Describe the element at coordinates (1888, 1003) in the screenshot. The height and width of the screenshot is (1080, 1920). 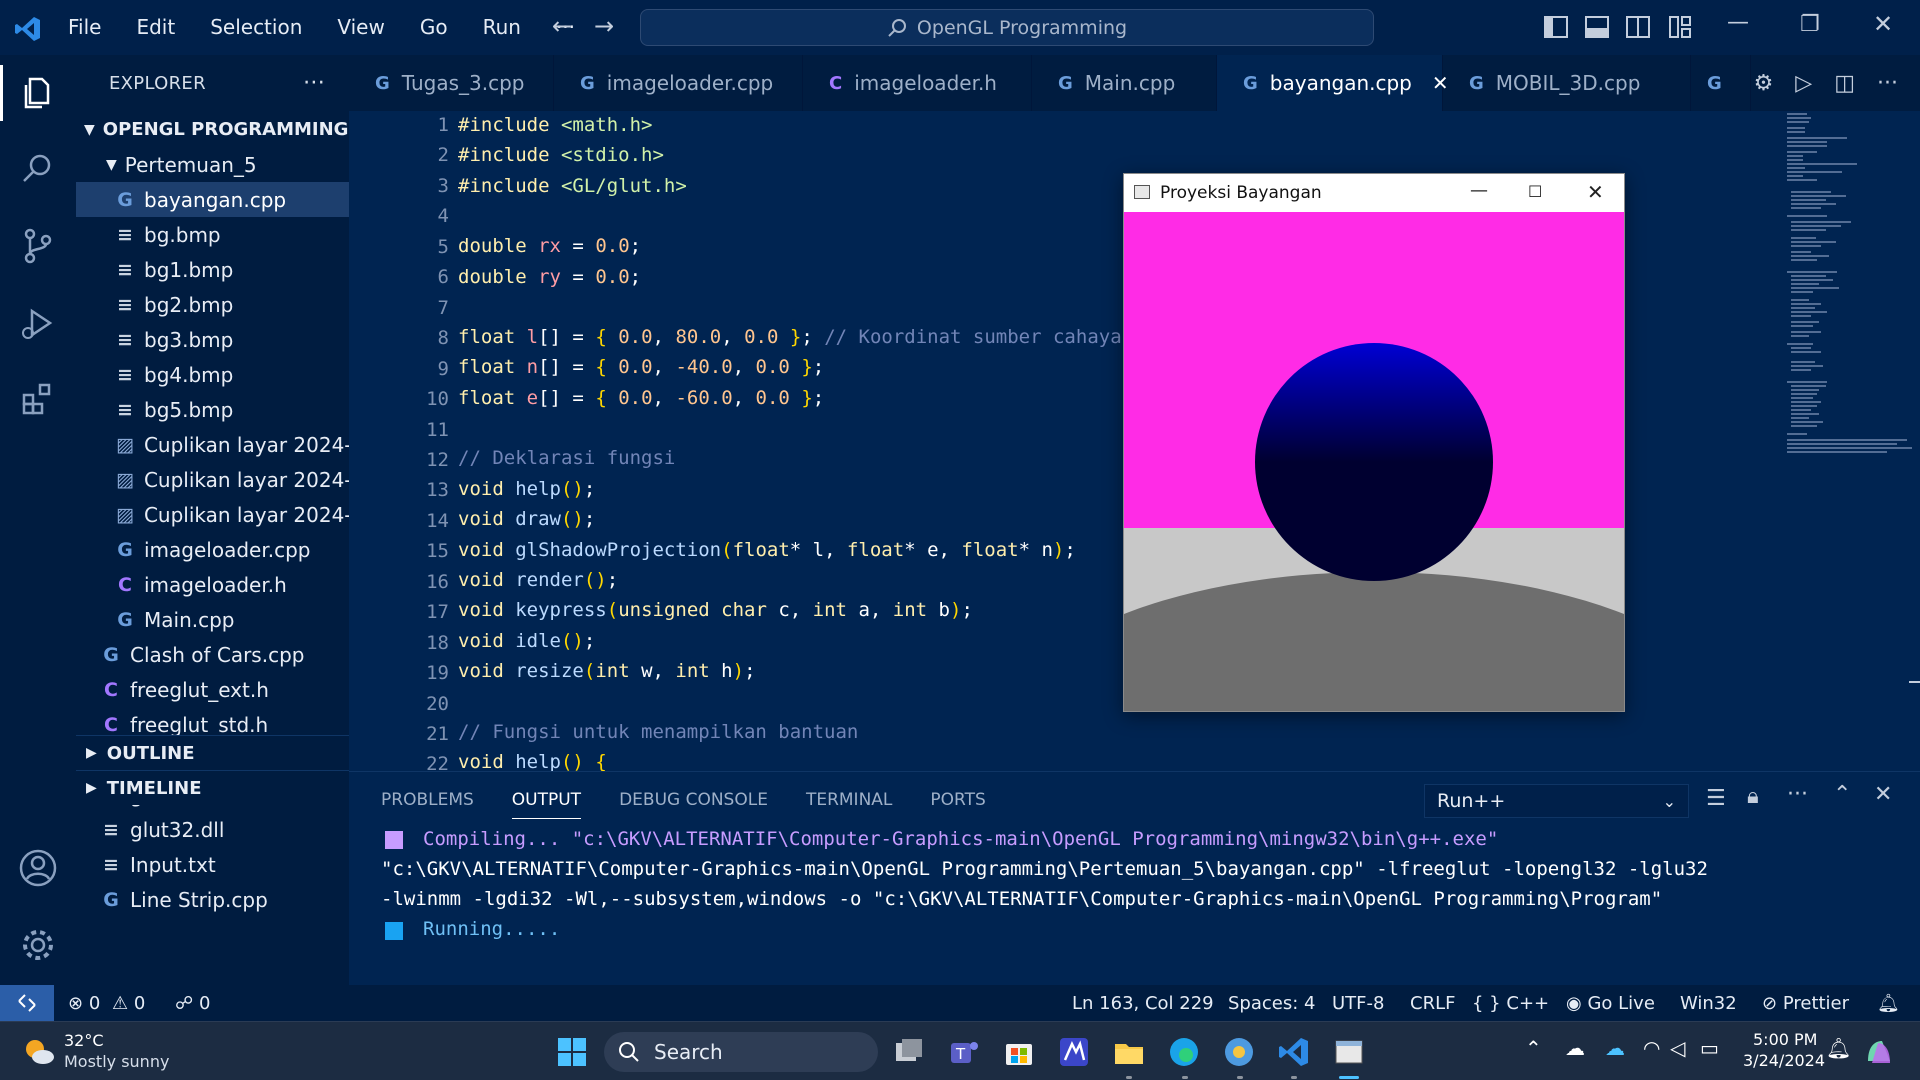
I see `notifications-bell-icon: 🔔︎` at that location.